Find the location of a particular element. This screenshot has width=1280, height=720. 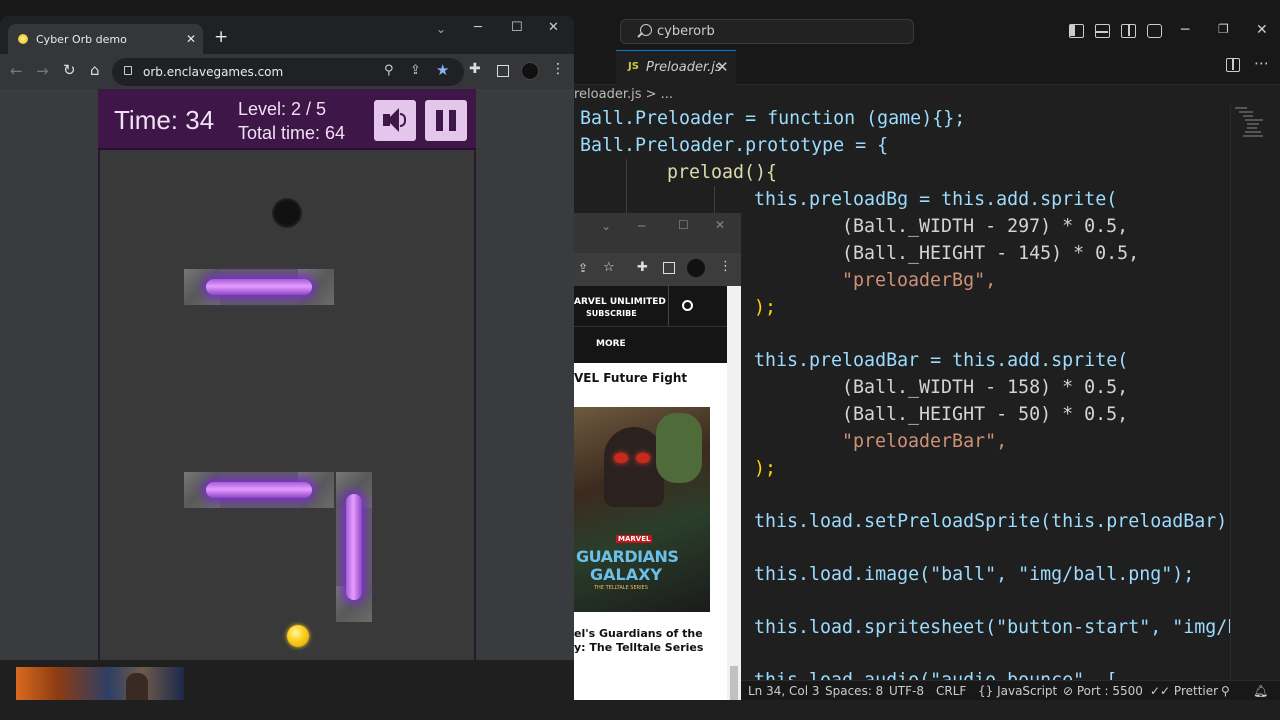

status-prettier: ✓✓ Prettier is located at coordinates (1184, 691).